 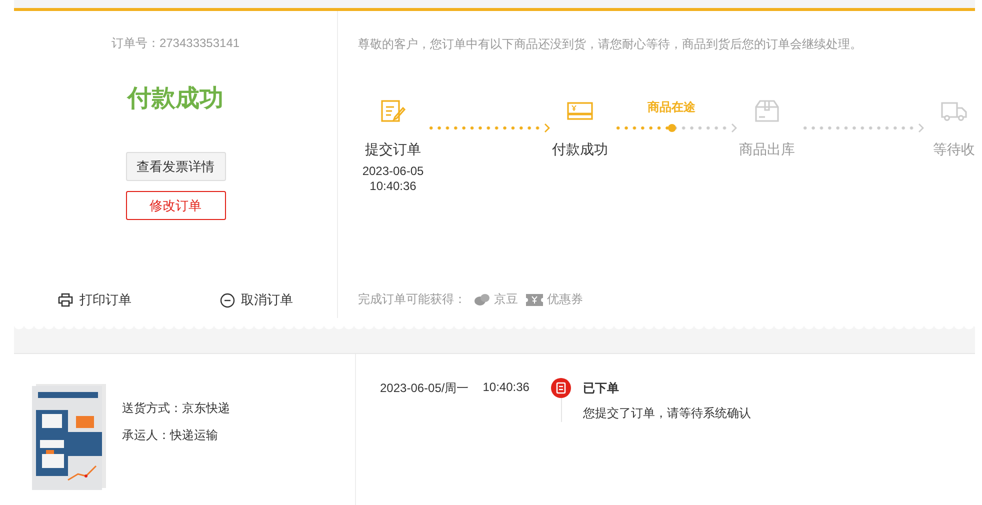 I want to click on tracking-title: 已下单, so click(x=601, y=388).